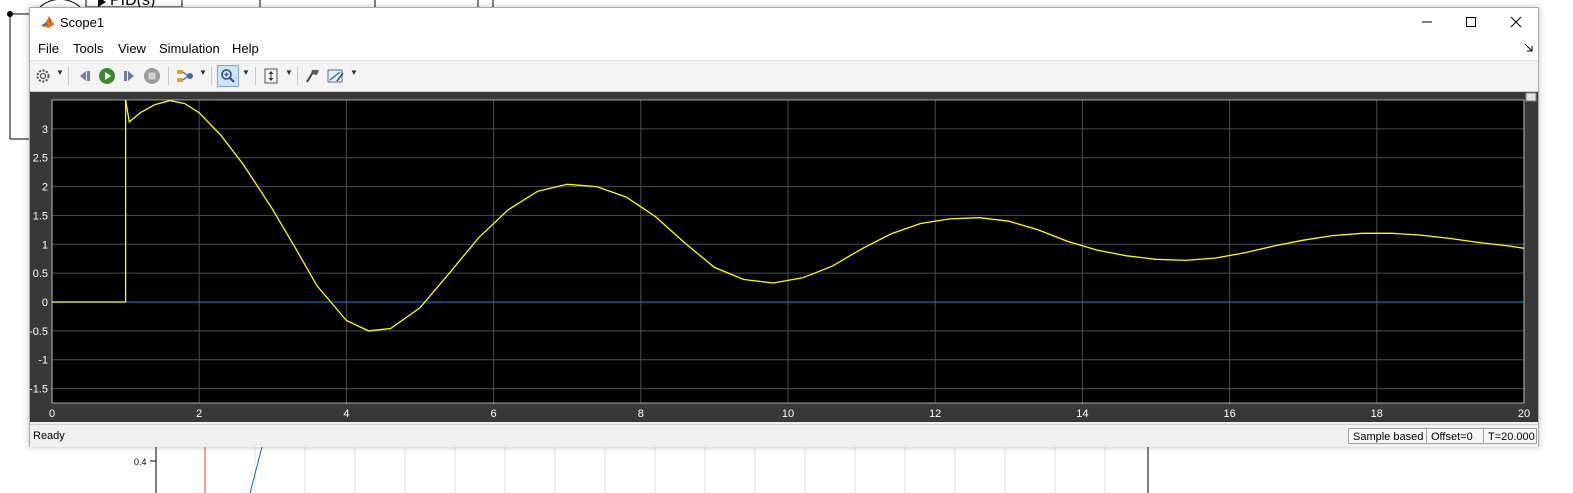 This screenshot has width=1573, height=493. Describe the element at coordinates (1510, 436) in the screenshot. I see `time-indicator: T=20.000` at that location.